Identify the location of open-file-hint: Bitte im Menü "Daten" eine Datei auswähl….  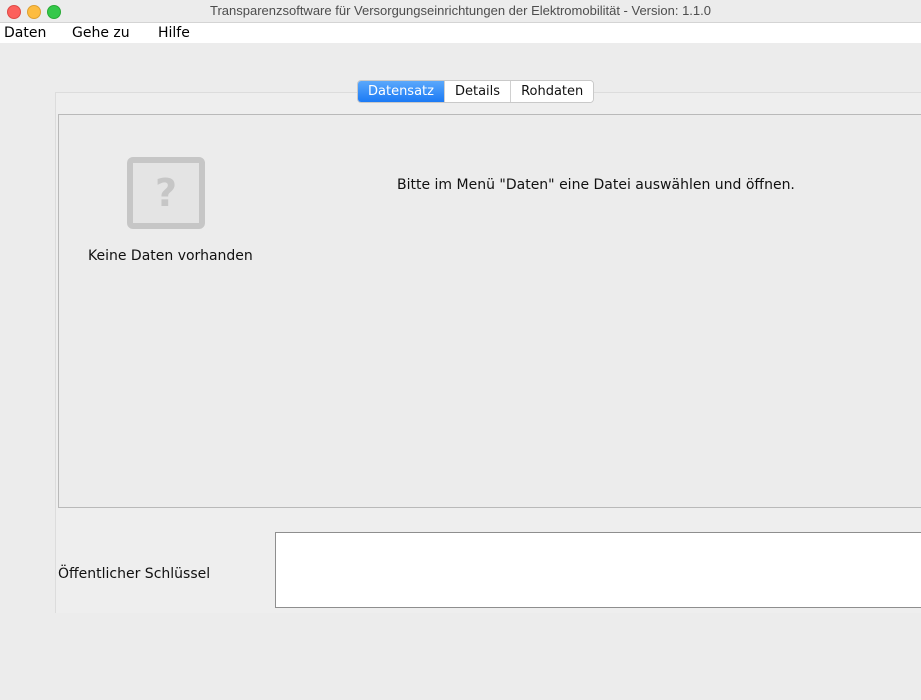
(596, 185).